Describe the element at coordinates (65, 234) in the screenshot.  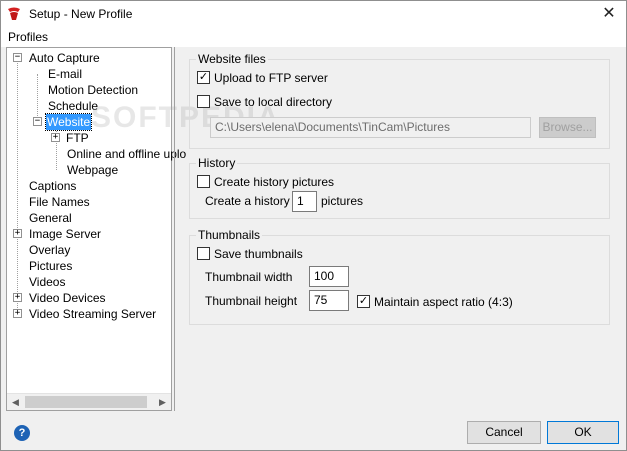
I see `tree-item-label: Image Server` at that location.